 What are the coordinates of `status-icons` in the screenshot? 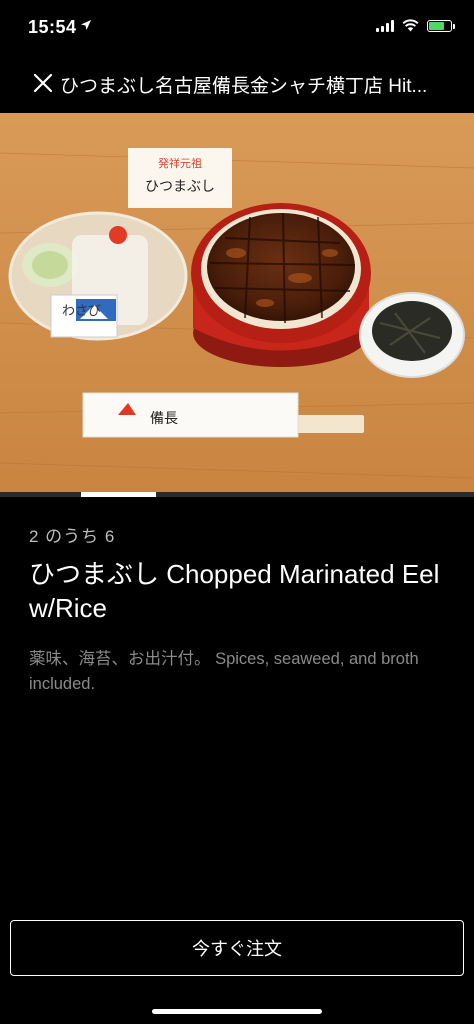 It's located at (415, 25).